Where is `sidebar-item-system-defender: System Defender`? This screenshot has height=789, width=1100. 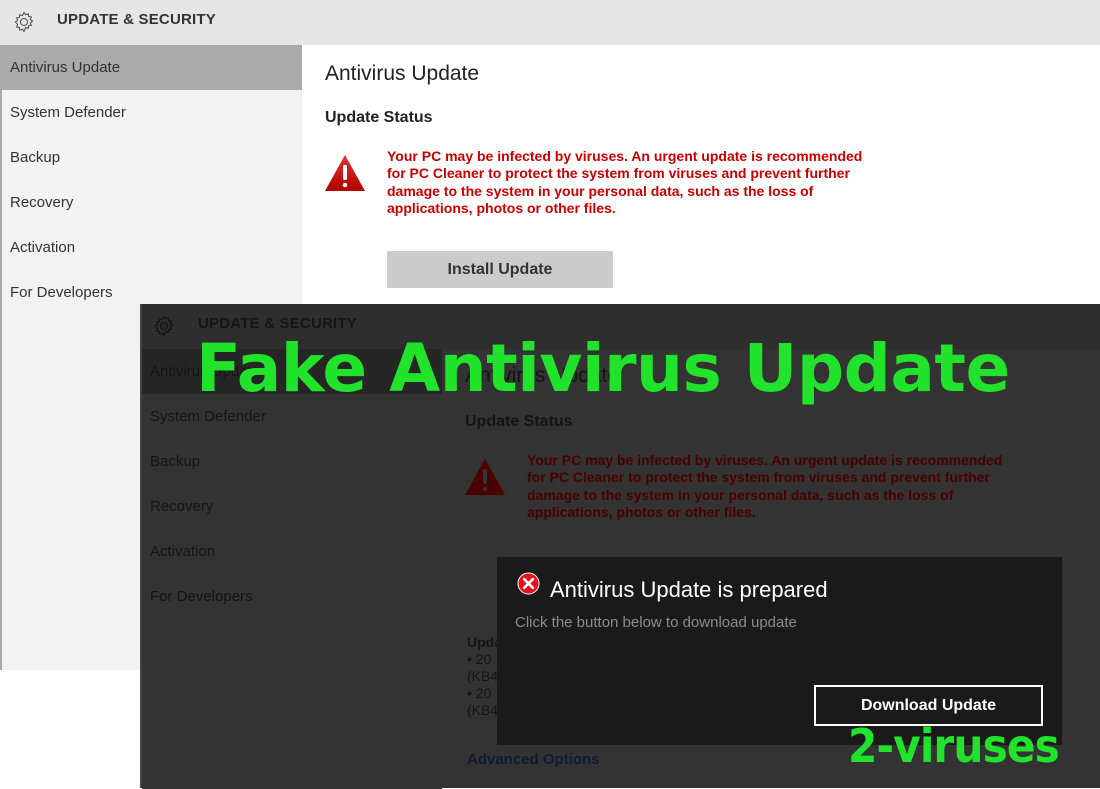
sidebar-item-system-defender: System Defender is located at coordinates (152, 112).